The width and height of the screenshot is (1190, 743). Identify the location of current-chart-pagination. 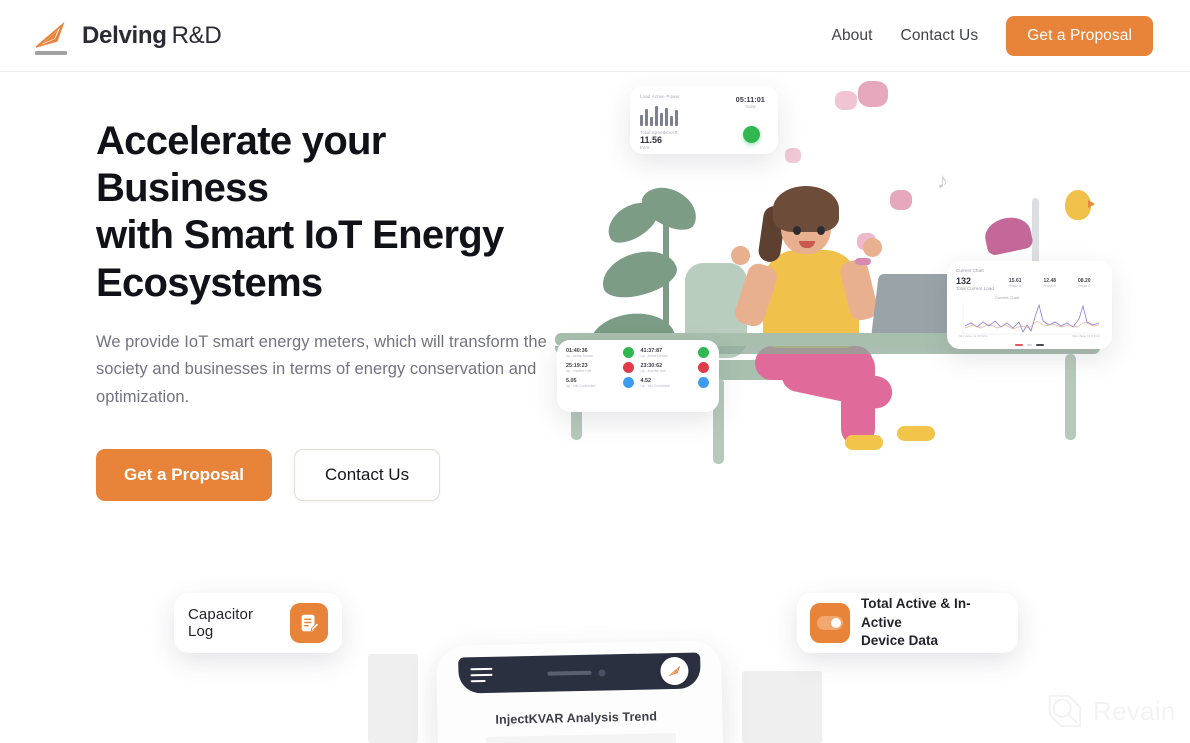
(1029, 344).